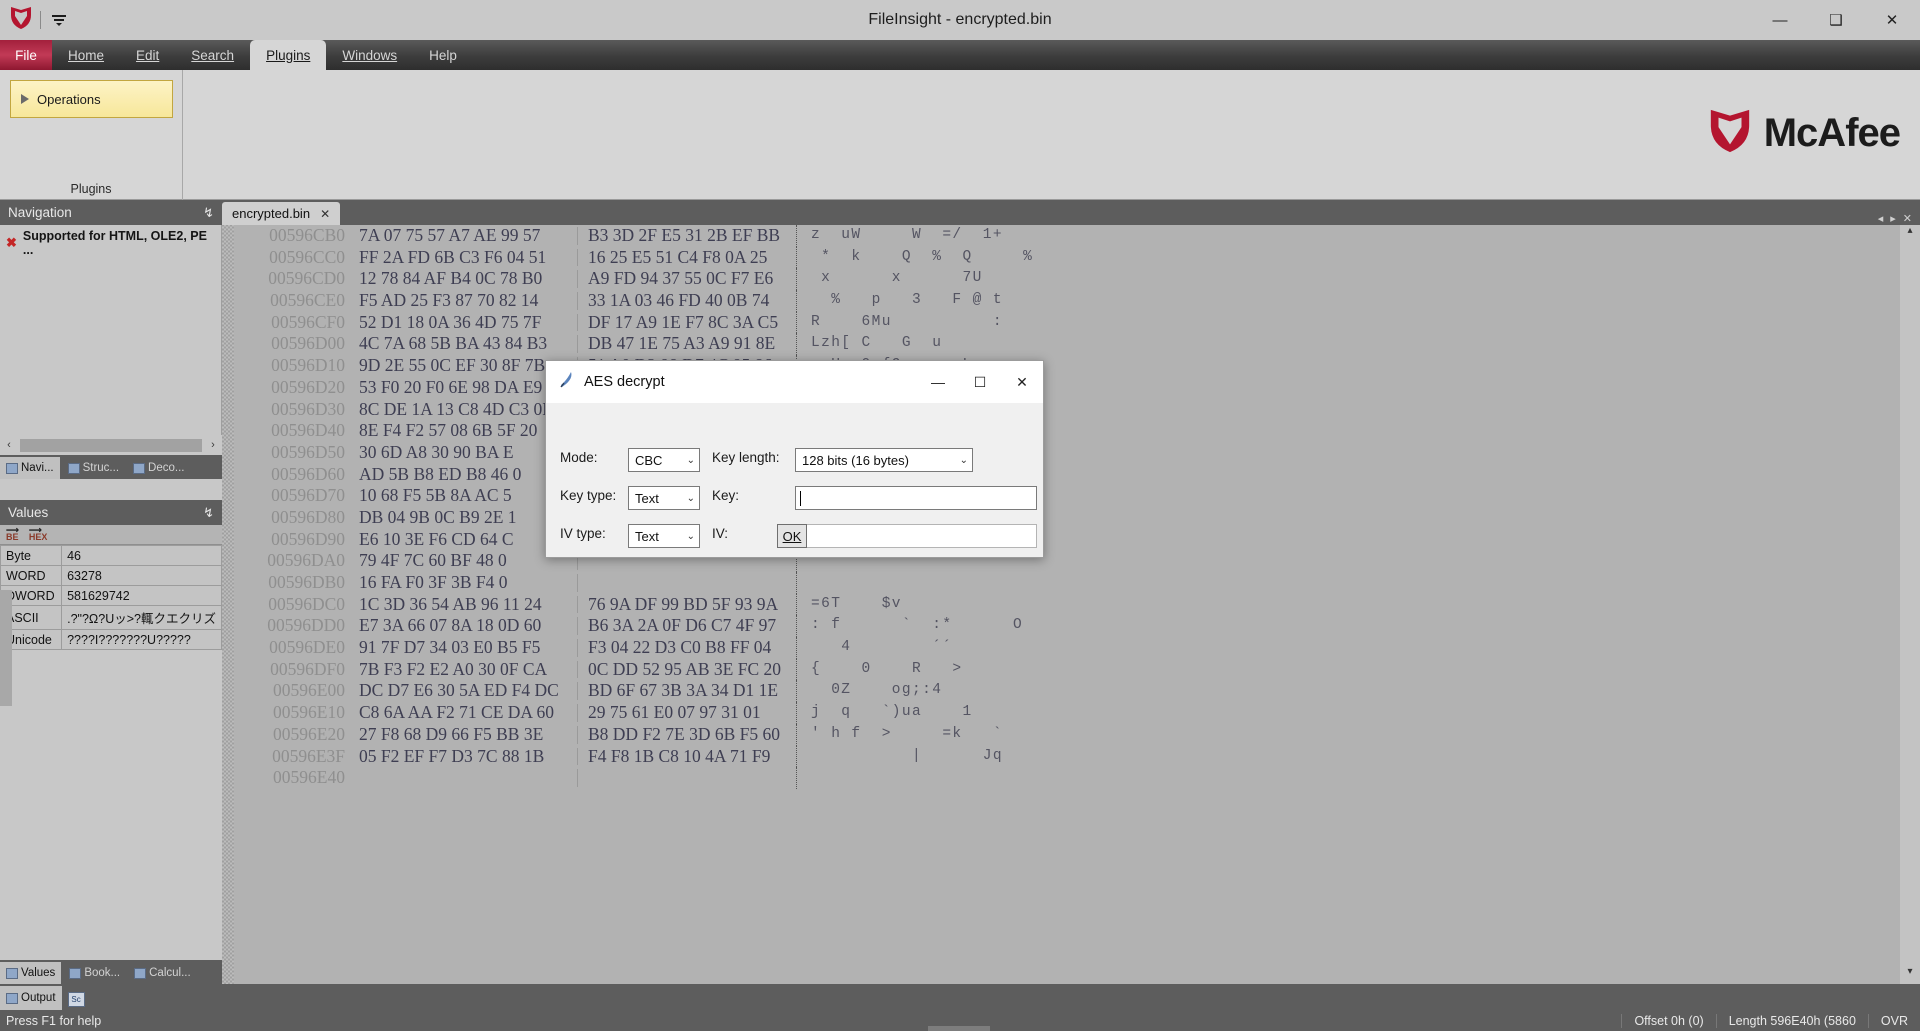 This screenshot has width=1920, height=1031. What do you see at coordinates (468, 258) in the screenshot?
I see `hex-bytes-left: FF 2A FD 6B C3 F6 04 51` at bounding box center [468, 258].